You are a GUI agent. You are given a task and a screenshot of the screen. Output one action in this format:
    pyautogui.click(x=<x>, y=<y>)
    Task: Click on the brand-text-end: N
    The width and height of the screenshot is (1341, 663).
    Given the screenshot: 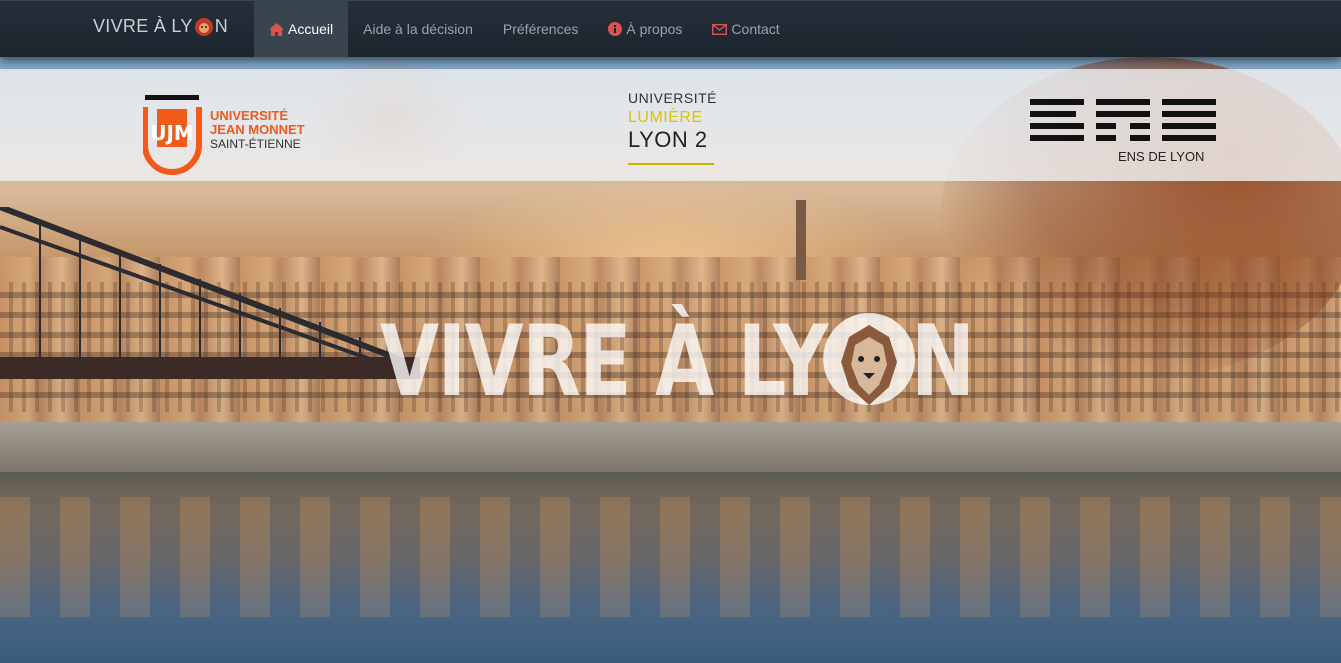 What is the action you would take?
    pyautogui.click(x=221, y=26)
    